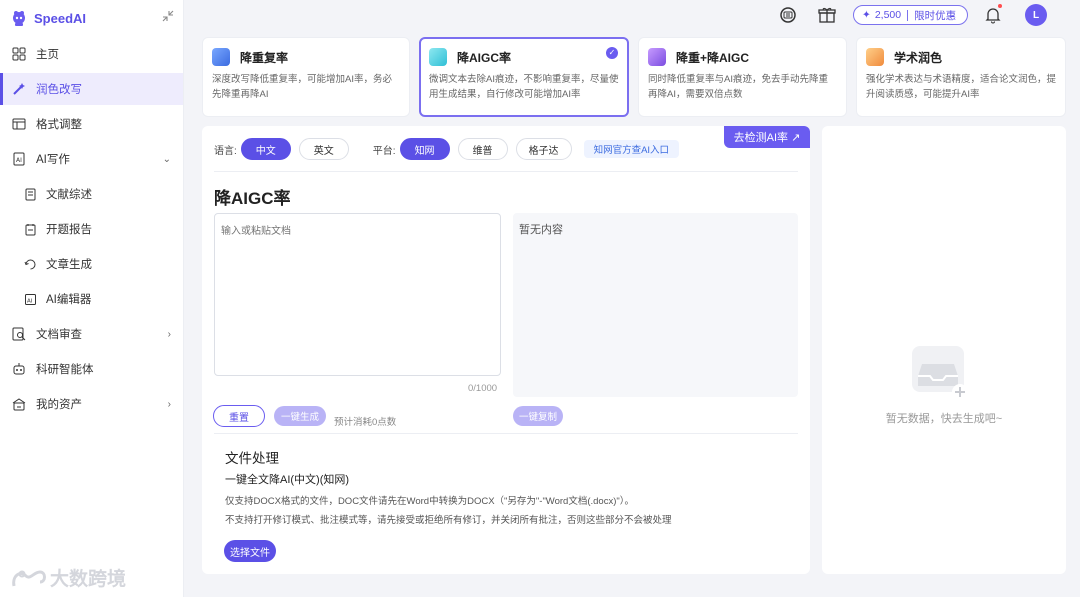 The image size is (1080, 597). Describe the element at coordinates (287, 480) in the screenshot. I see `file-section-subtitle: 一键全文降AI(中文)(知网)` at that location.